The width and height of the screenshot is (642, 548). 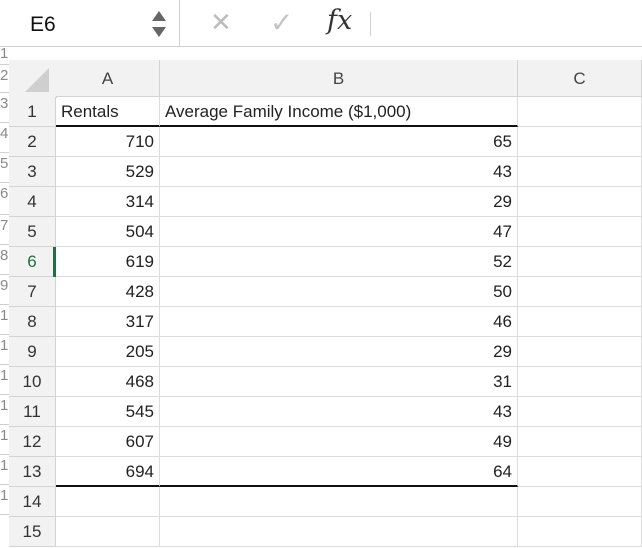 What do you see at coordinates (339, 262) in the screenshot?
I see `cell-b6: 52` at bounding box center [339, 262].